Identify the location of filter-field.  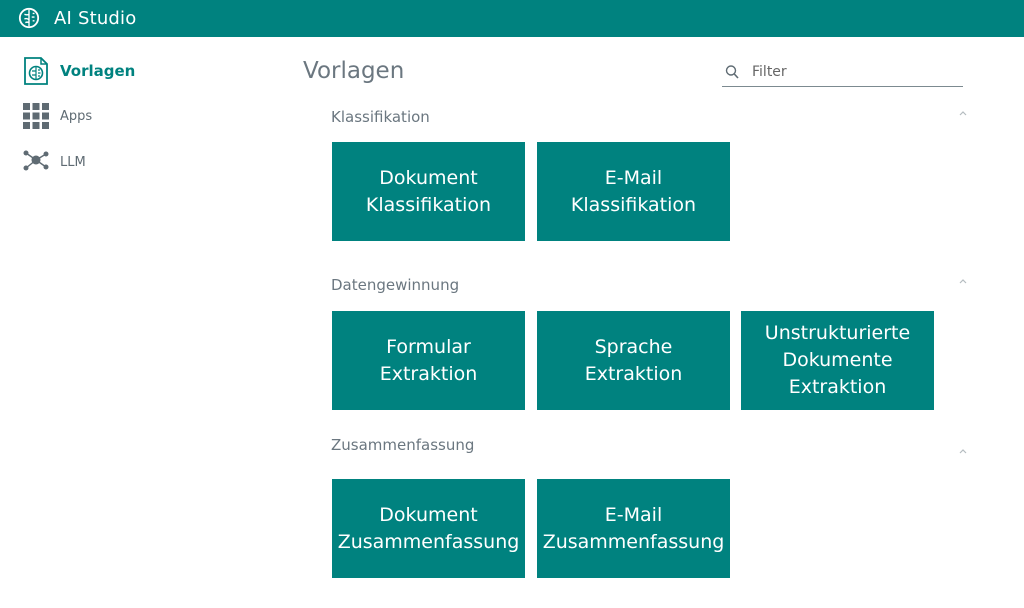
(842, 72).